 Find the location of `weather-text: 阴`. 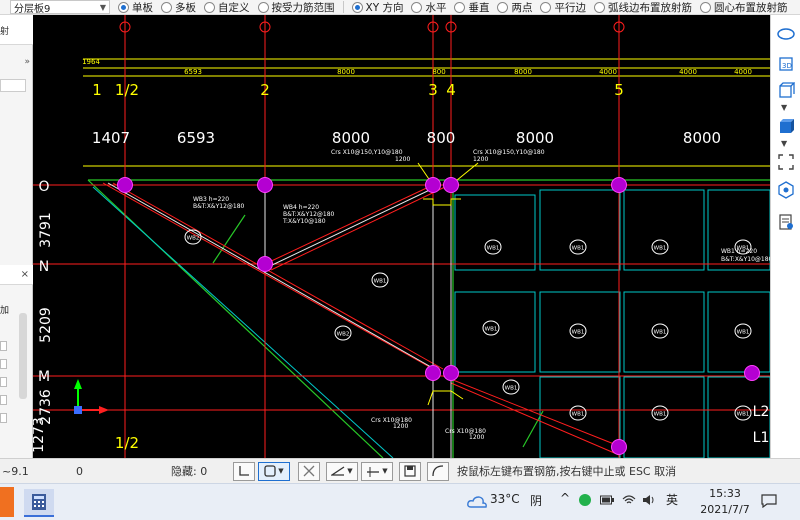

weather-text: 阴 is located at coordinates (536, 500).